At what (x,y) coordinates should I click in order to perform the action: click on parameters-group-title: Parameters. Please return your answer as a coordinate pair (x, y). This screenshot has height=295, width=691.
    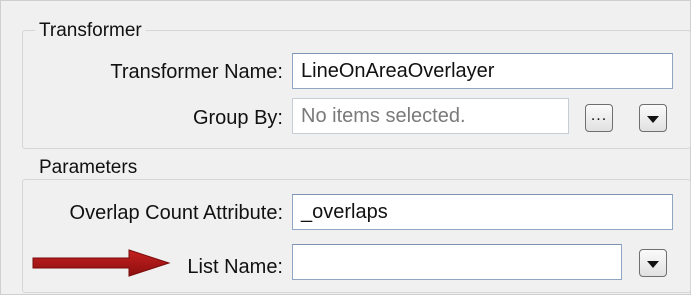
    Looking at the image, I should click on (88, 168).